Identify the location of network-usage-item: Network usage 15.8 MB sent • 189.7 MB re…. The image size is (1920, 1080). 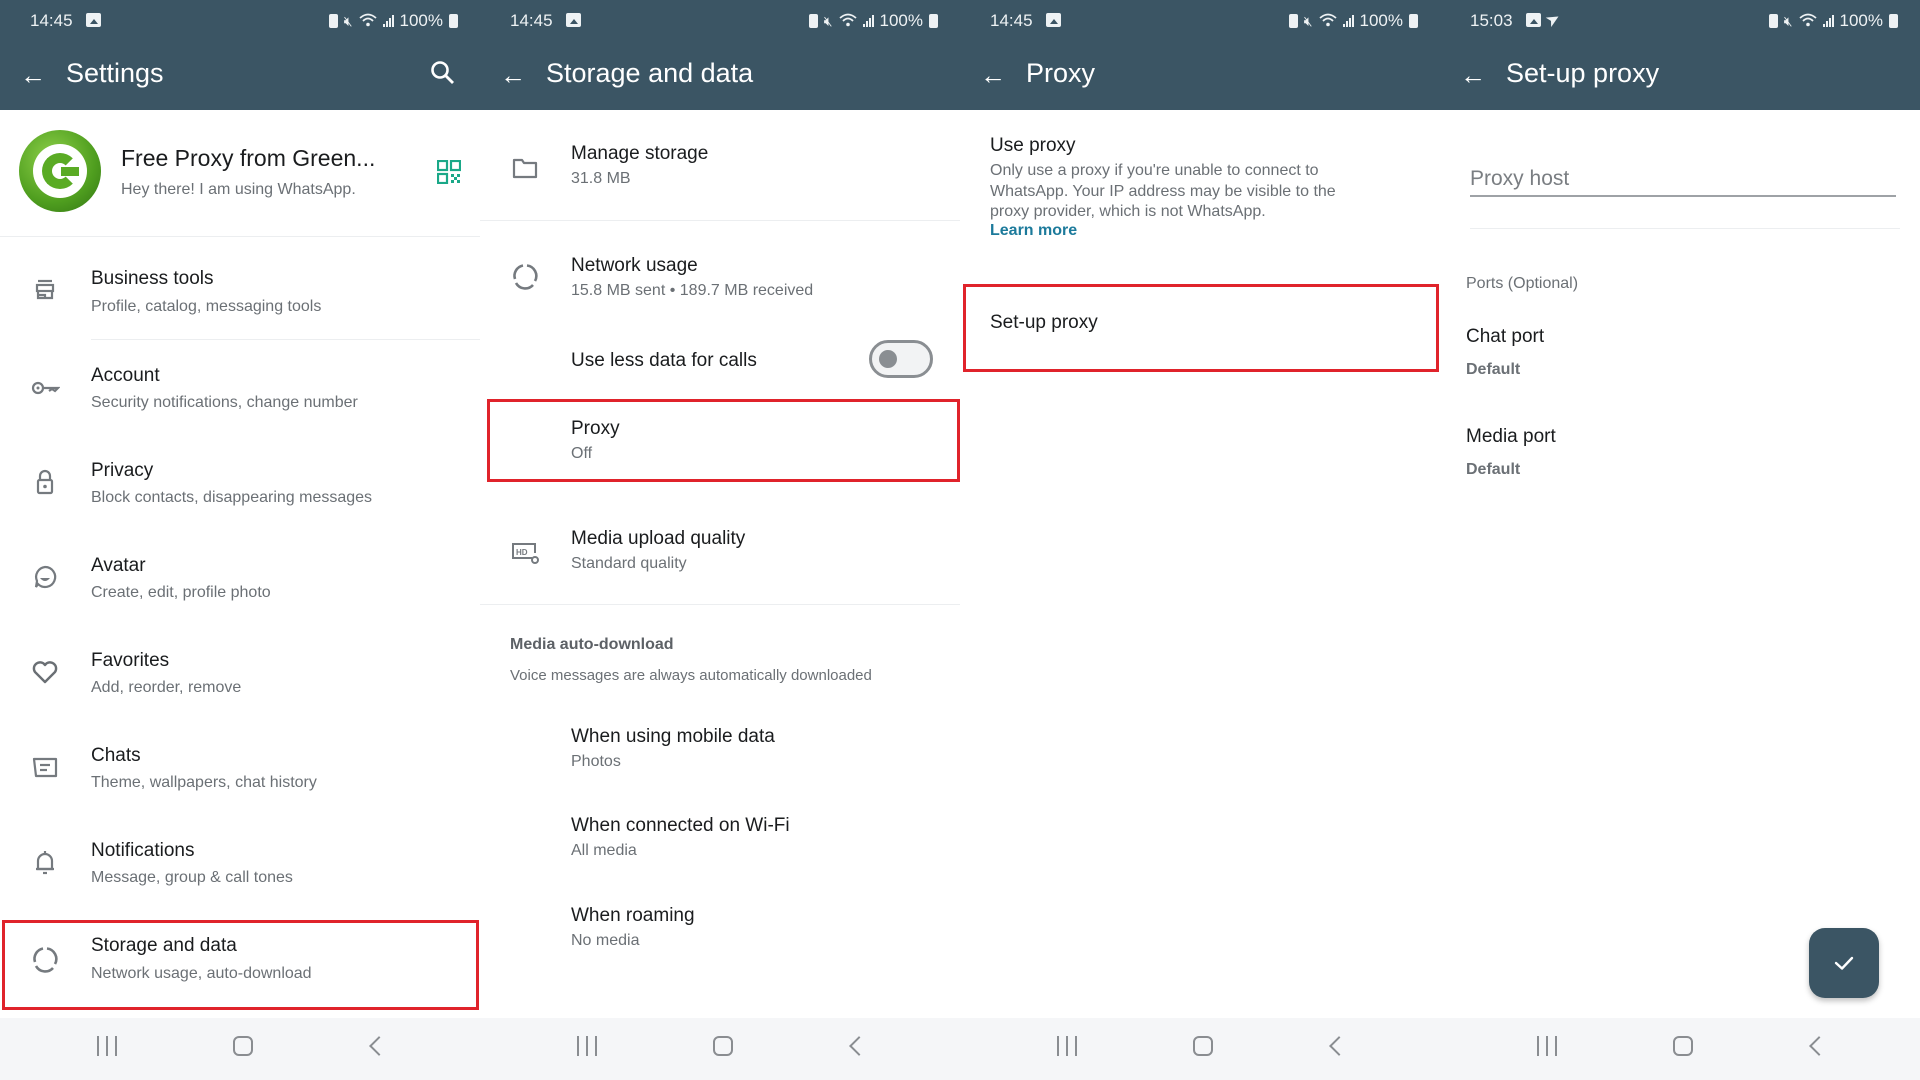
(720, 274).